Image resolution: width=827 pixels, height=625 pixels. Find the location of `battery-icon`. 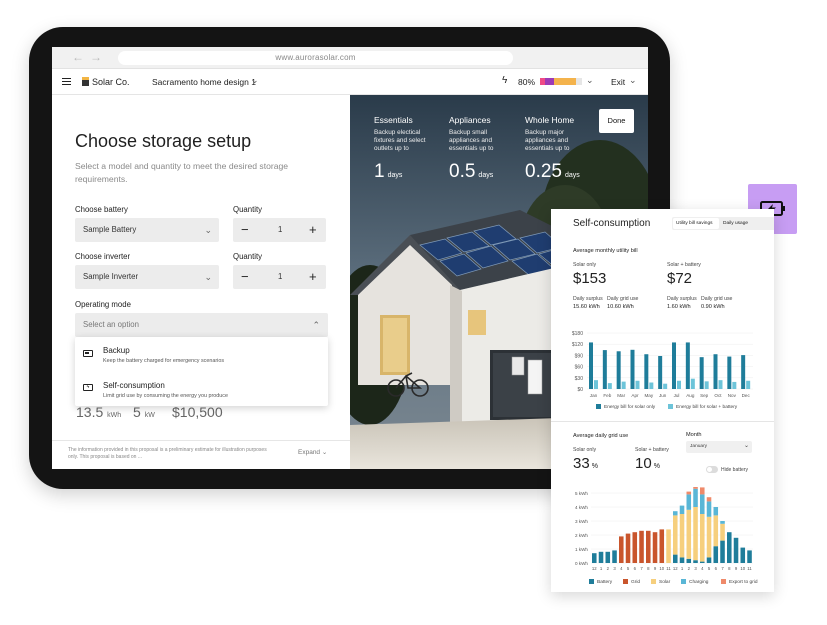

battery-icon is located at coordinates (88, 353).